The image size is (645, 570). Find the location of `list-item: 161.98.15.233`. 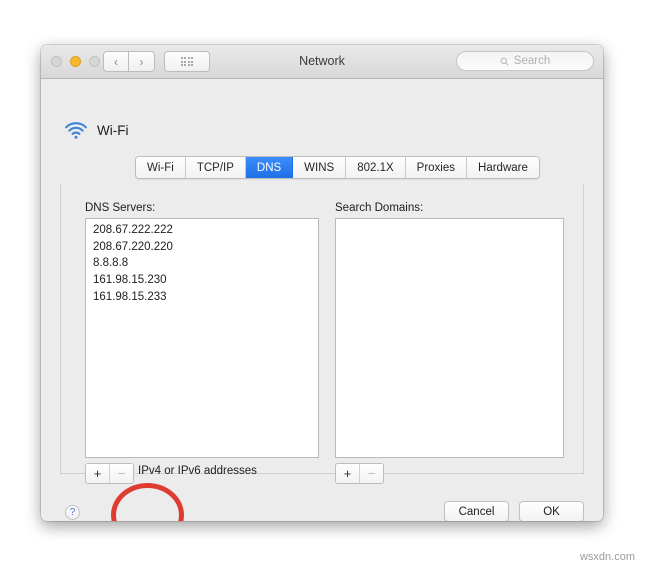

list-item: 161.98.15.233 is located at coordinates (202, 297).